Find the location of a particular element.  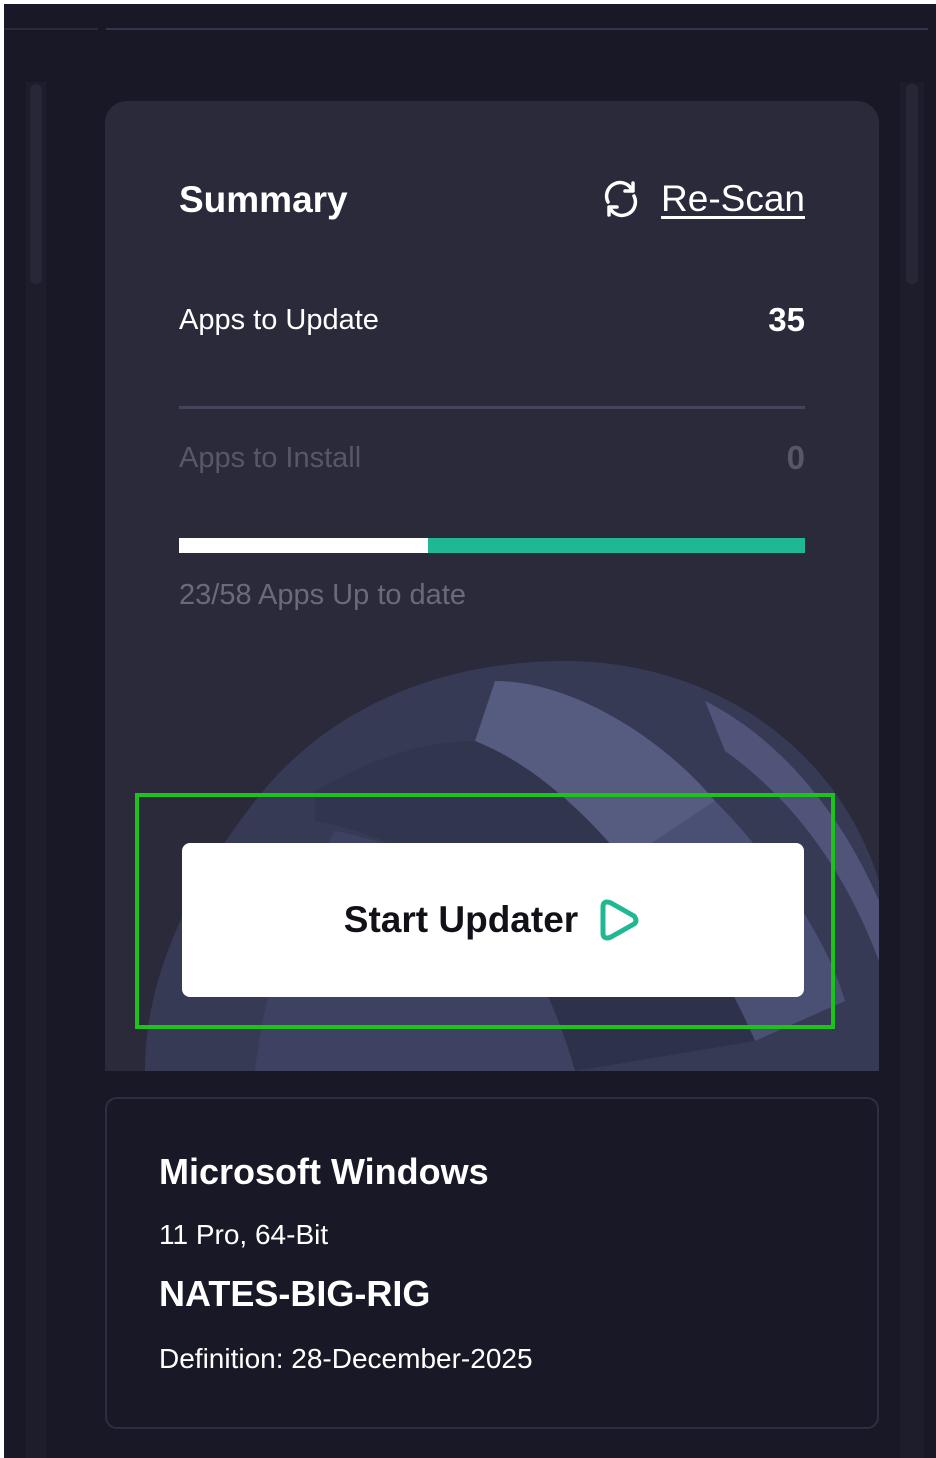

apps-to-update-row: Apps to Update 35 is located at coordinates (492, 320).